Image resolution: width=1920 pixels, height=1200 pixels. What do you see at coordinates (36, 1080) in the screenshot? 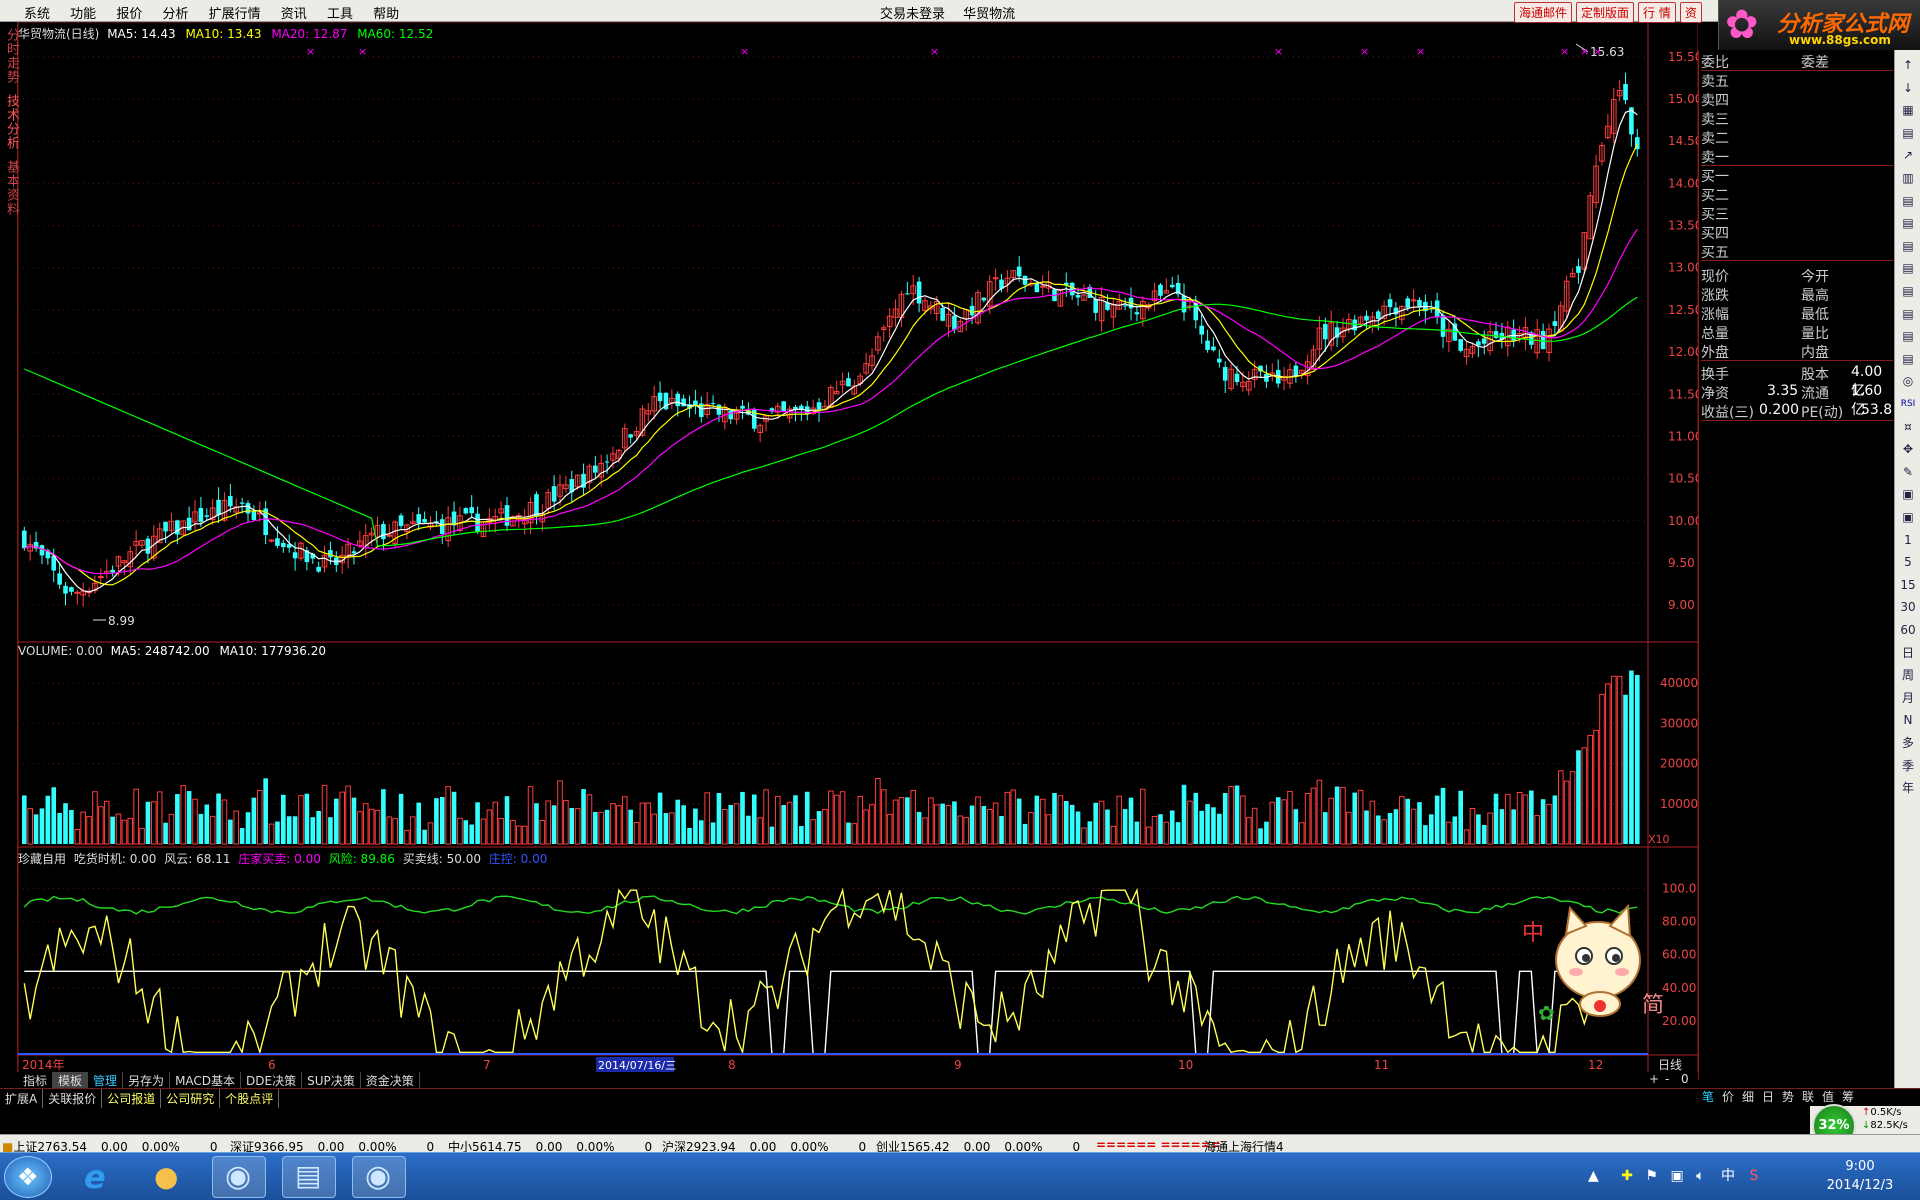
I see `tab-indicator: 指标` at bounding box center [36, 1080].